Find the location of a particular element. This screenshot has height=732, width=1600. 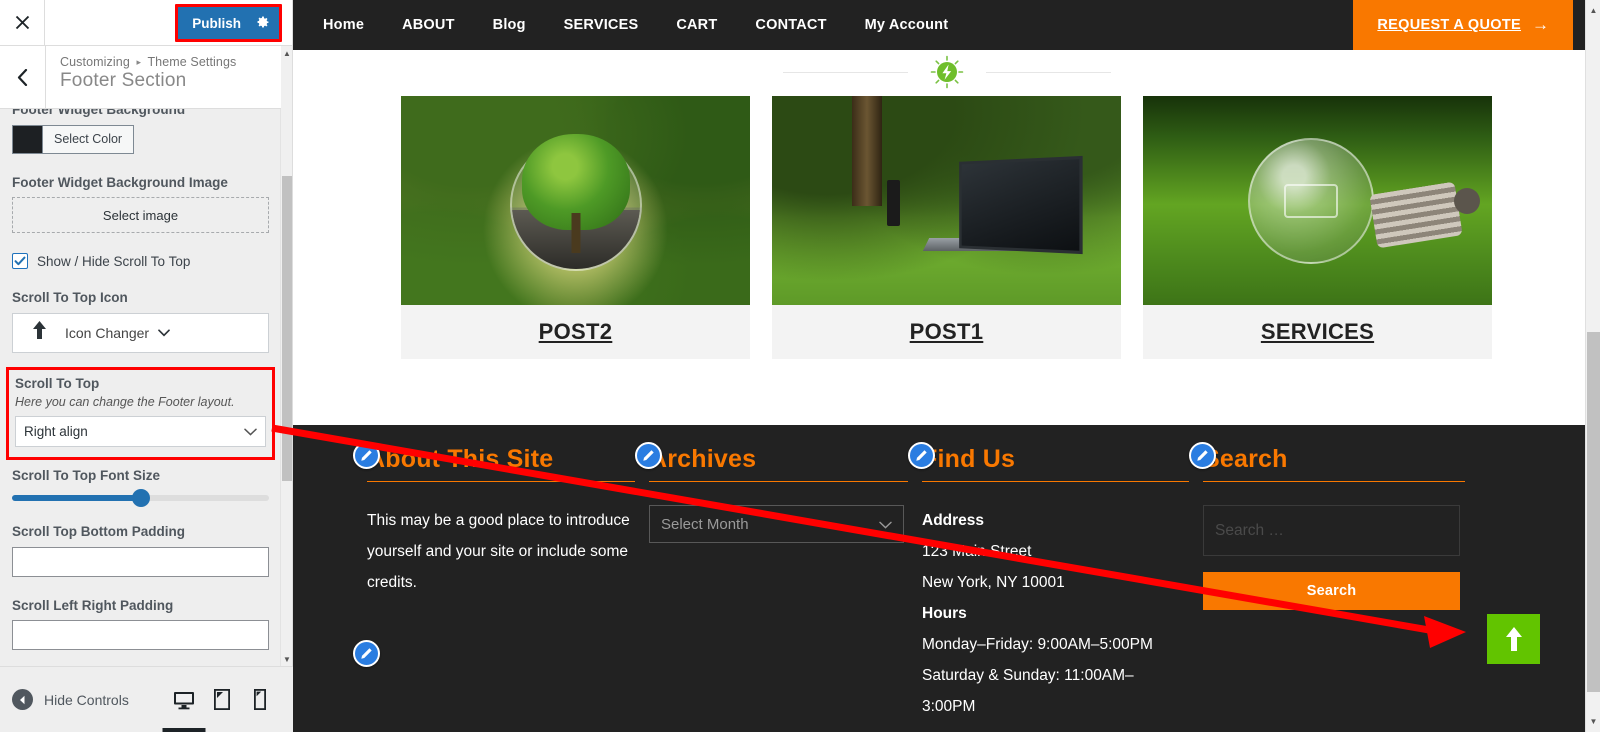

footer-widget-search: Search Search is located at coordinates (1327, 582).